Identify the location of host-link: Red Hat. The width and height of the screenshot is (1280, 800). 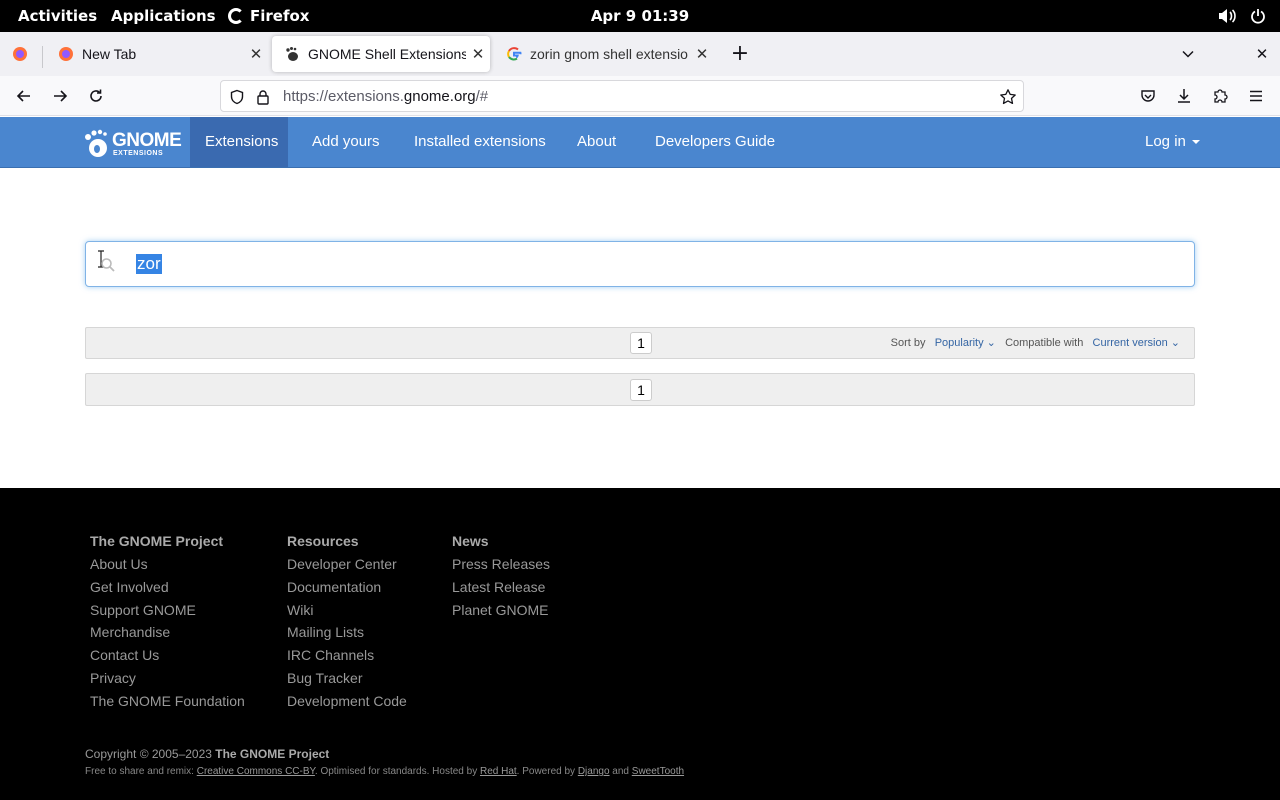
(498, 771).